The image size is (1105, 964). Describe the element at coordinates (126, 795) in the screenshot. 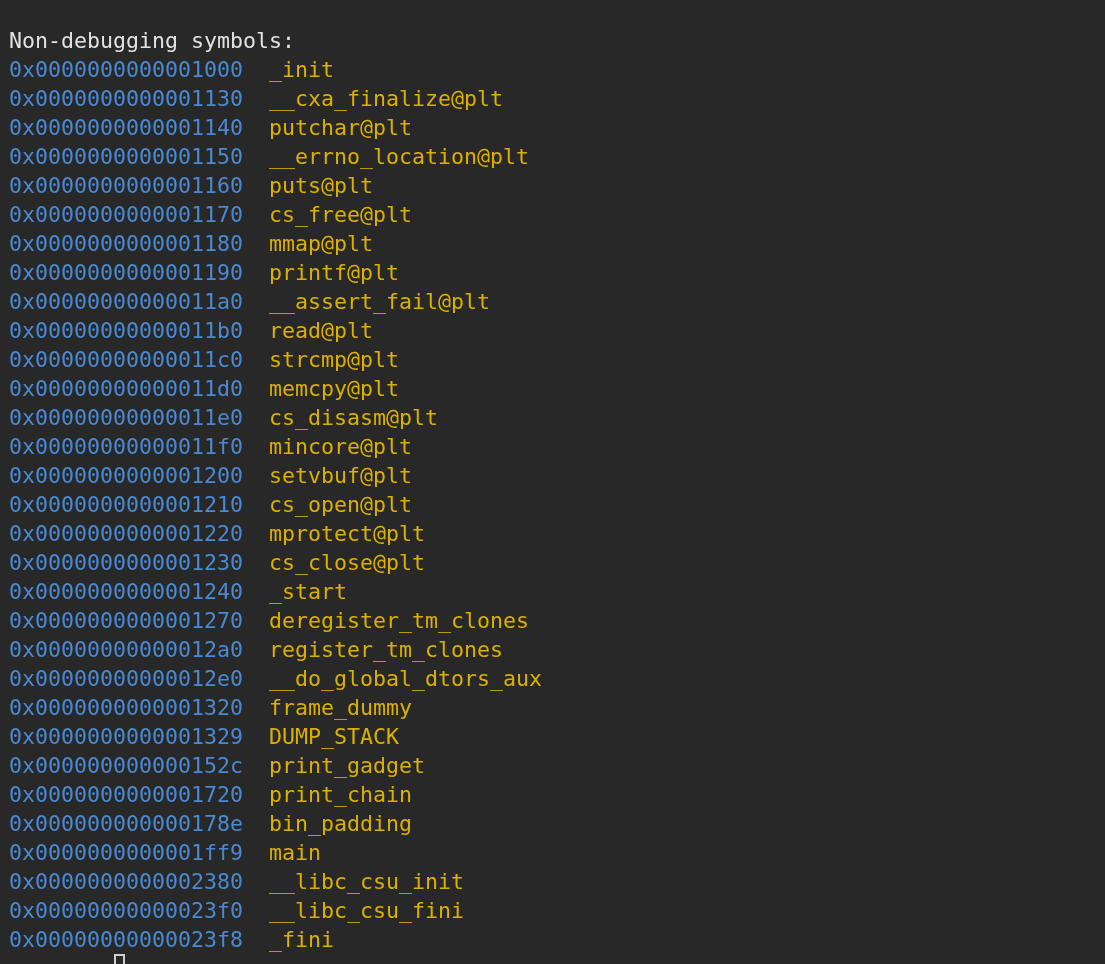

I see `symbol-address: 0x0000000000001720` at that location.